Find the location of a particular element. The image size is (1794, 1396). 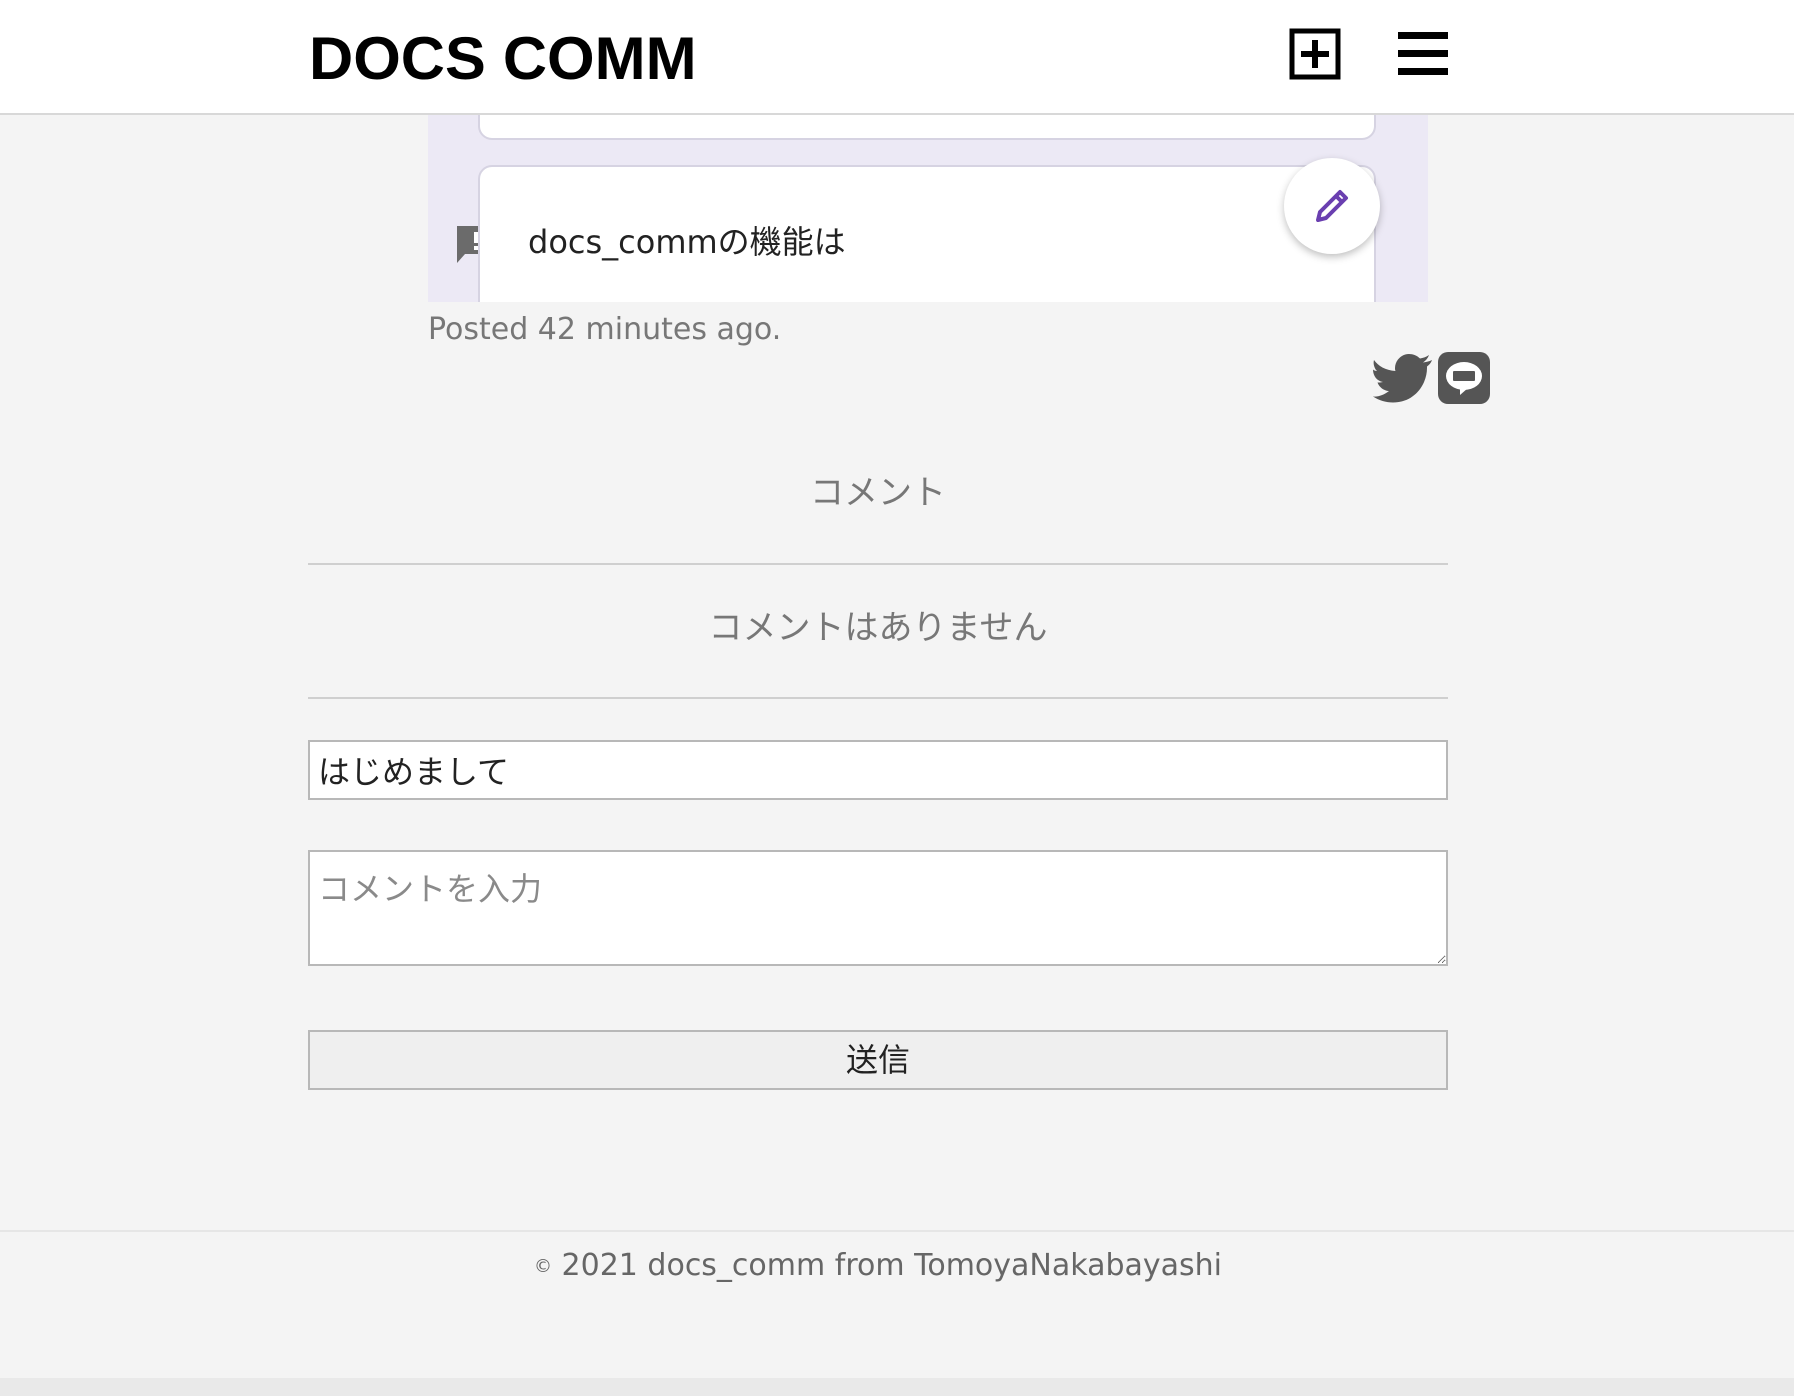

submit-button: 送信 is located at coordinates (878, 1060).